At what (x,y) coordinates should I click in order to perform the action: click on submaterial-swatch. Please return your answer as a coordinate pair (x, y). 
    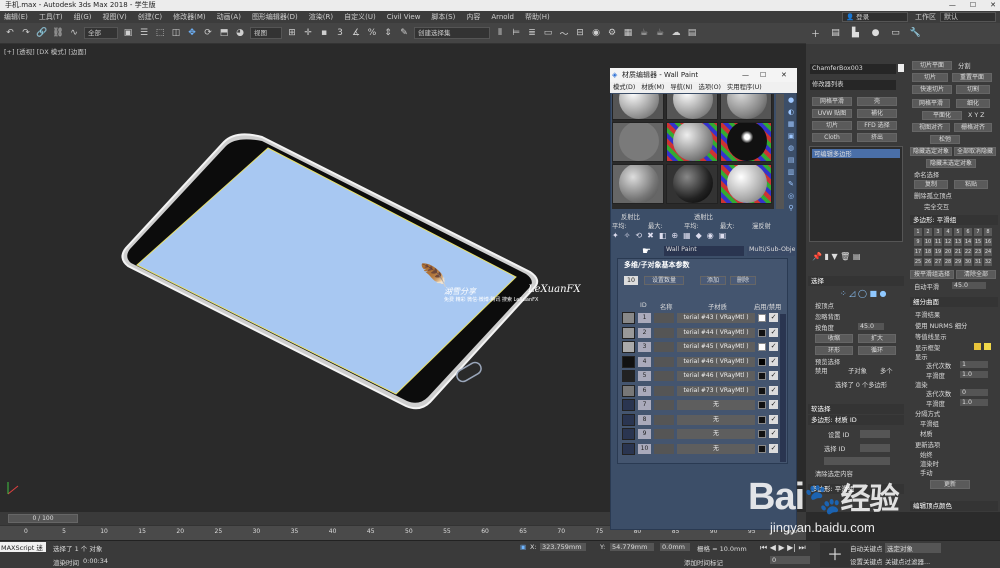
    Looking at the image, I should click on (628, 390).